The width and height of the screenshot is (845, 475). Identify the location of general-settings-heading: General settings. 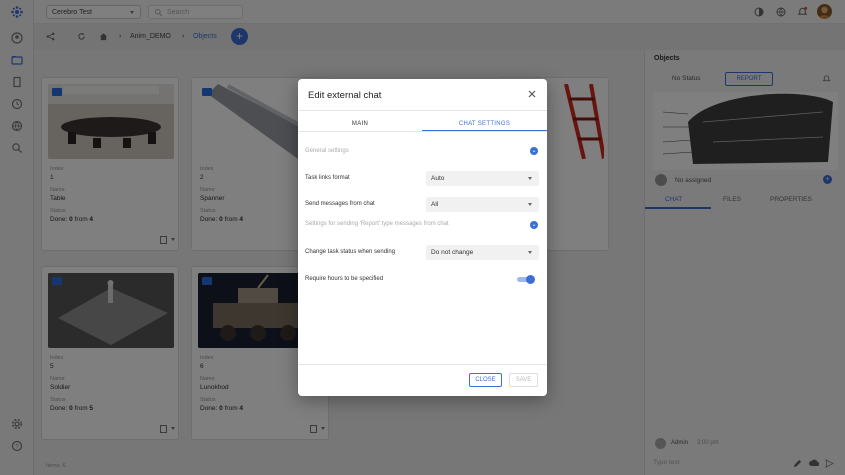
(327, 151).